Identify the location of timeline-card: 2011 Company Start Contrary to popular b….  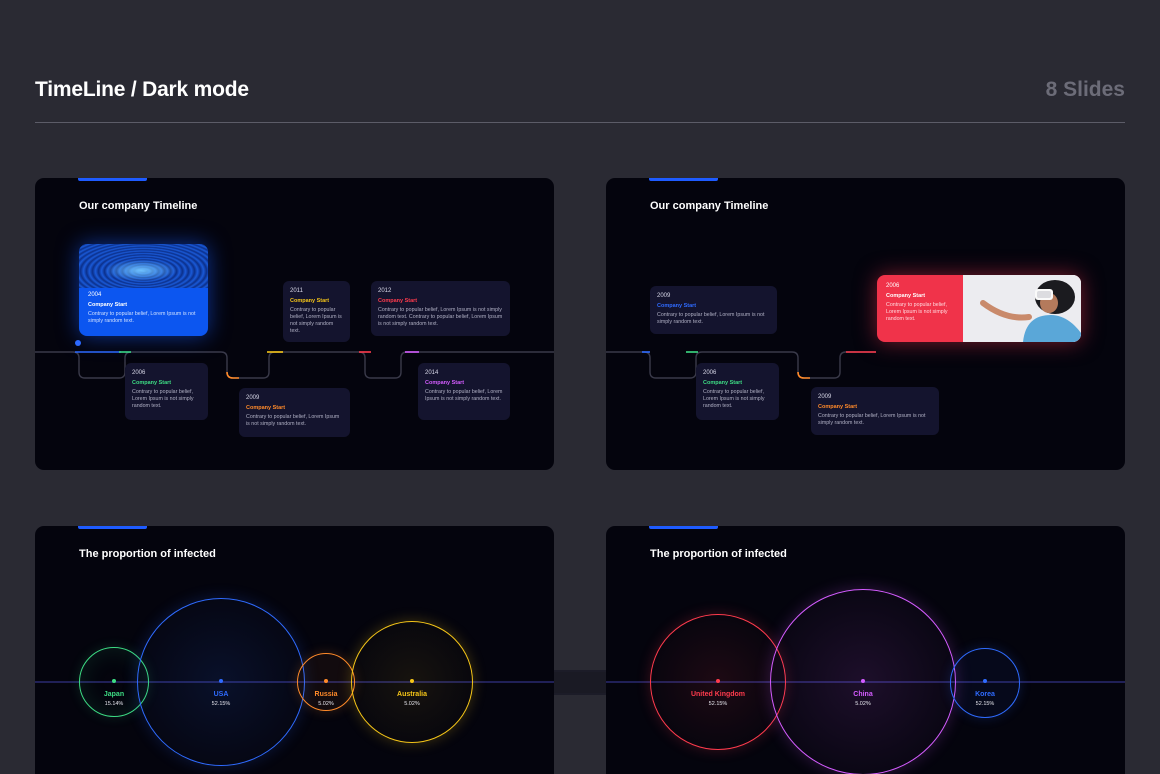
(316, 311).